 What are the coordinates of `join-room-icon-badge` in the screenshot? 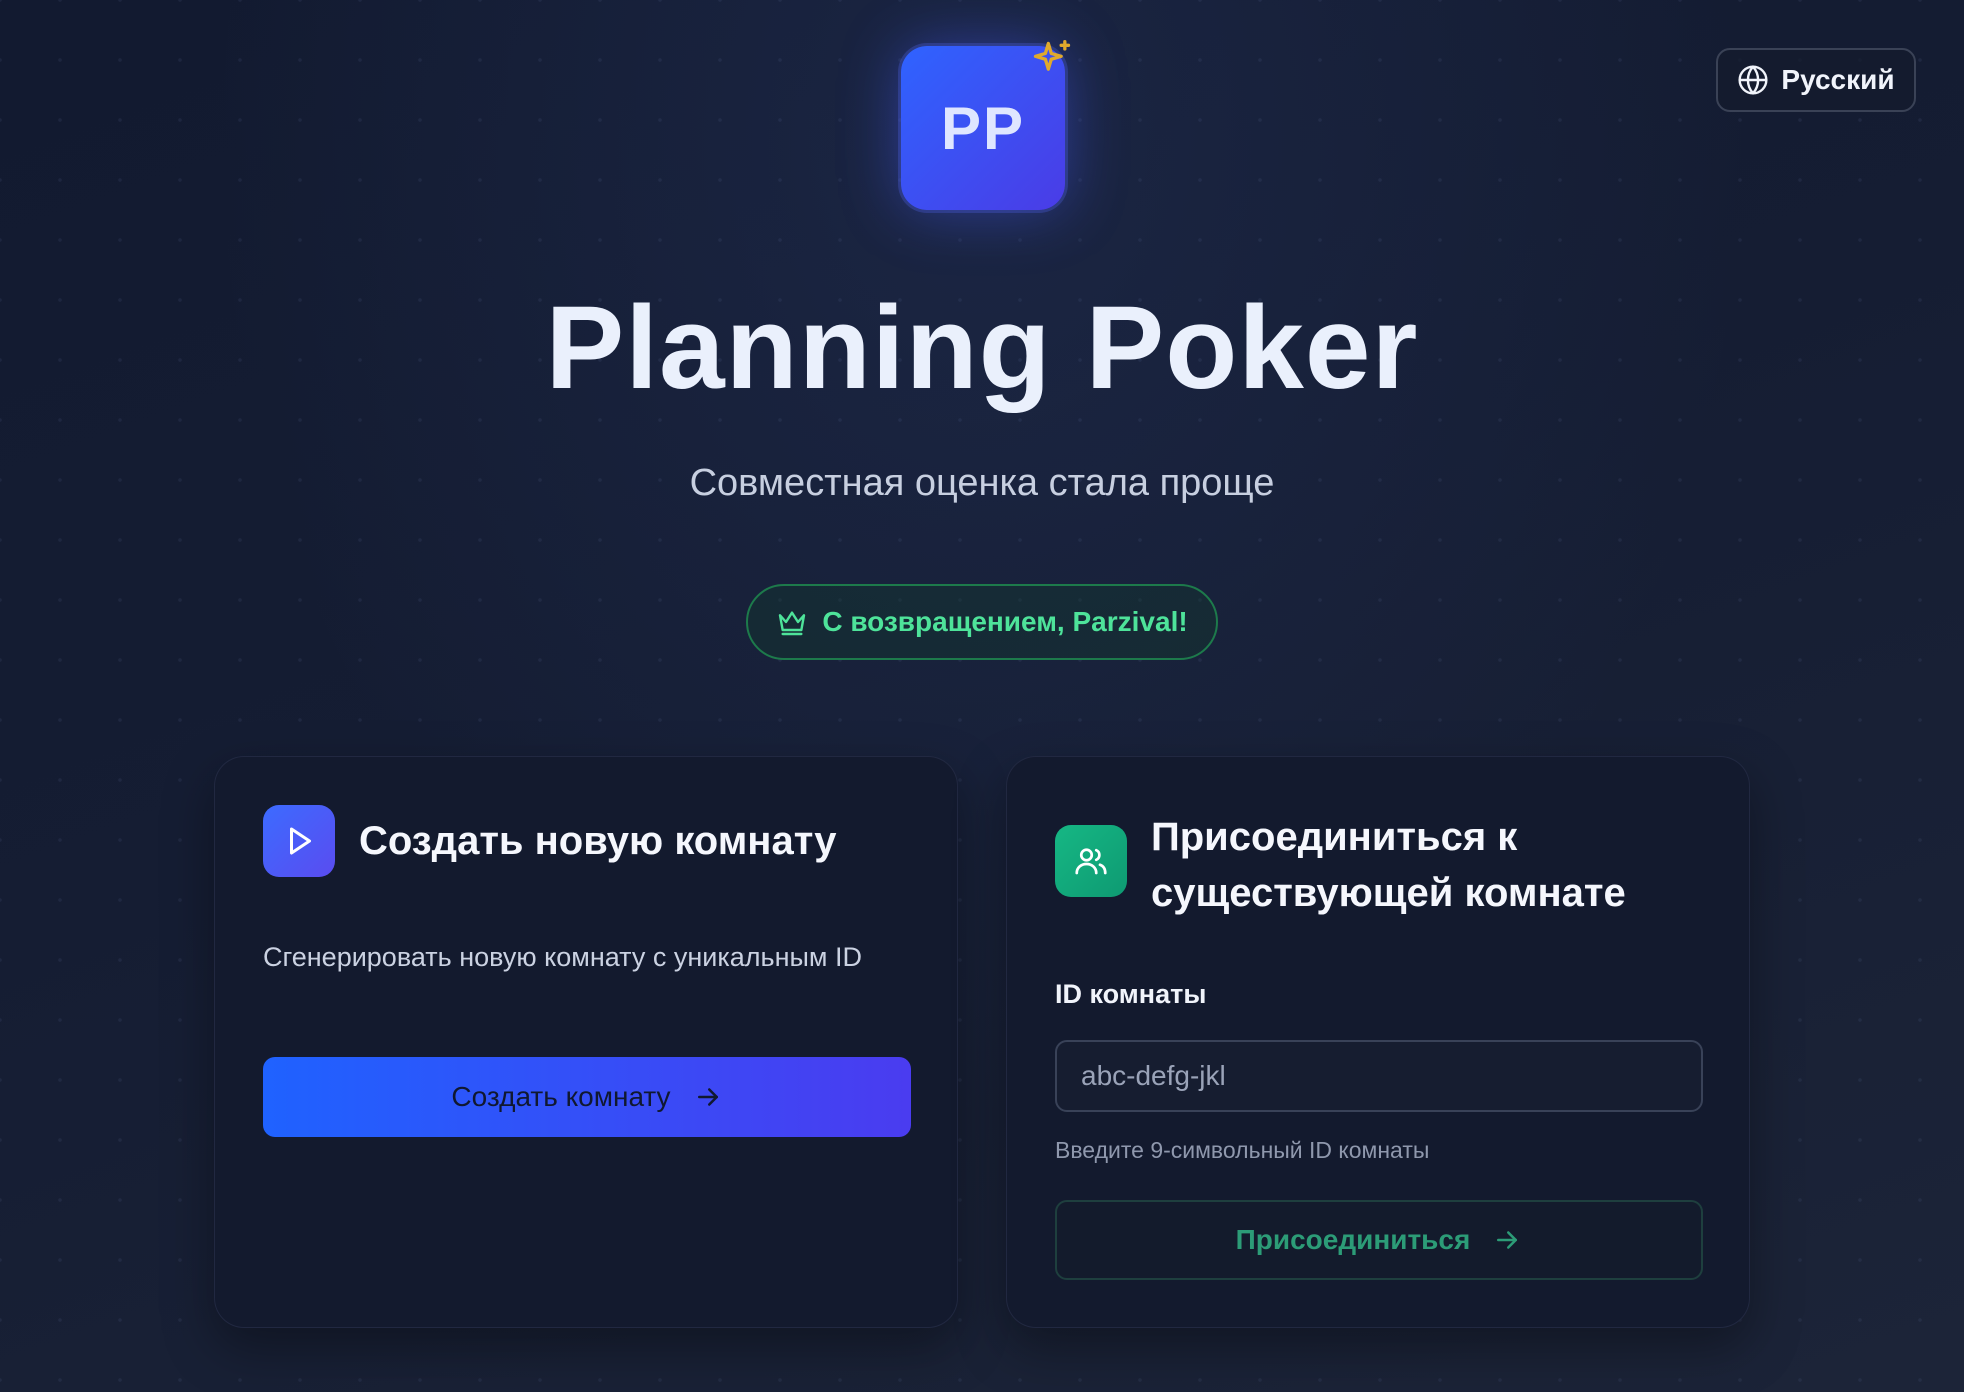 It's located at (1091, 861).